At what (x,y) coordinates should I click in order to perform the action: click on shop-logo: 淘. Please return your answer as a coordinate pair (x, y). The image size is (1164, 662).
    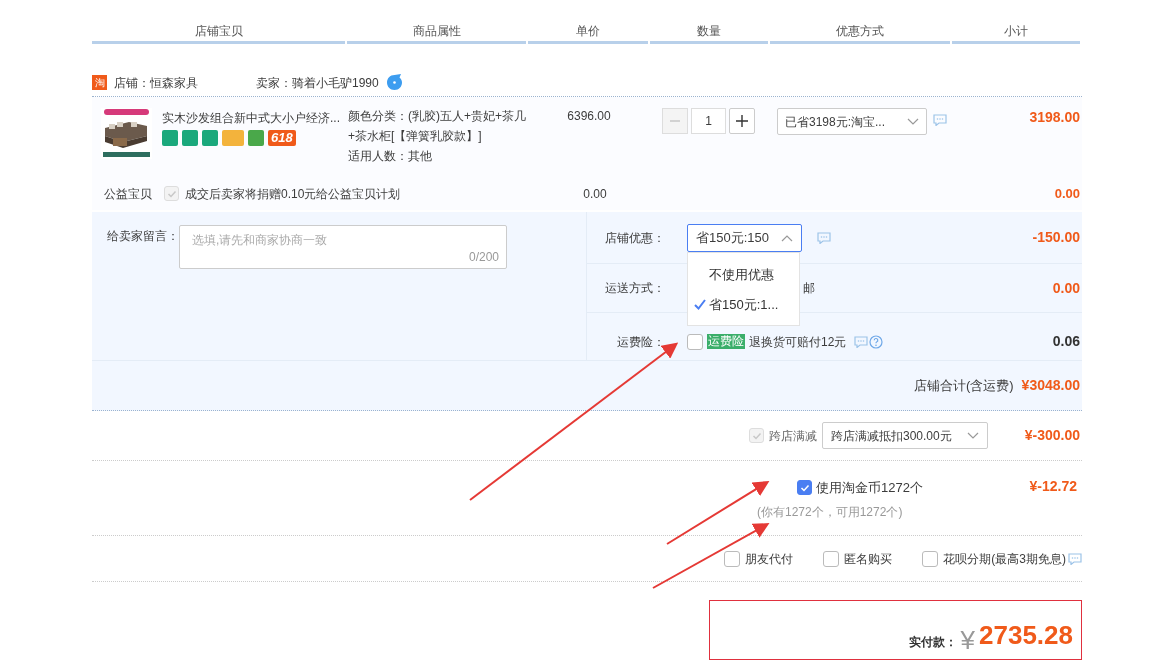
    Looking at the image, I should click on (99, 82).